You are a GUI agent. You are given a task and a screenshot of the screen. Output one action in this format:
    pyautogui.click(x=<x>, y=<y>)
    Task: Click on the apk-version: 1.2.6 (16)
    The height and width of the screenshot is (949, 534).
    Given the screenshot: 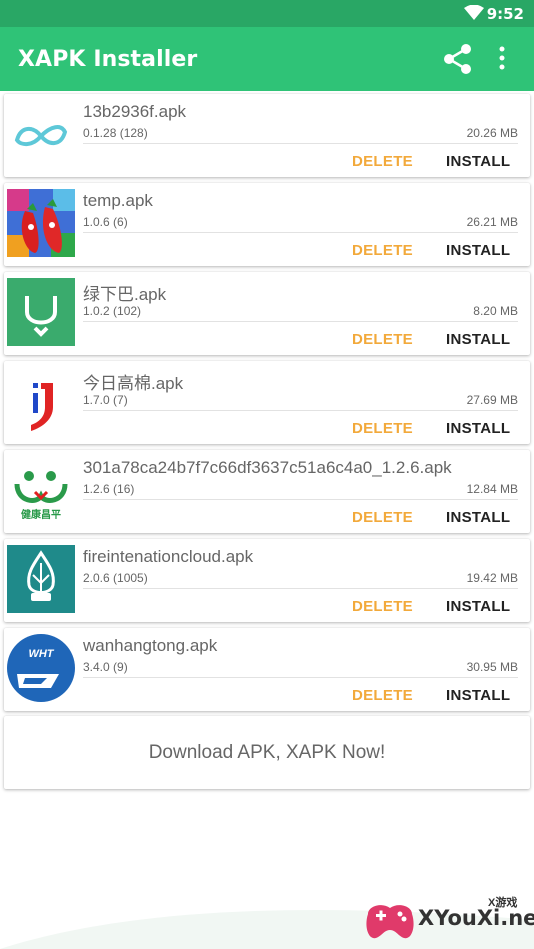 What is the action you would take?
    pyautogui.click(x=109, y=489)
    